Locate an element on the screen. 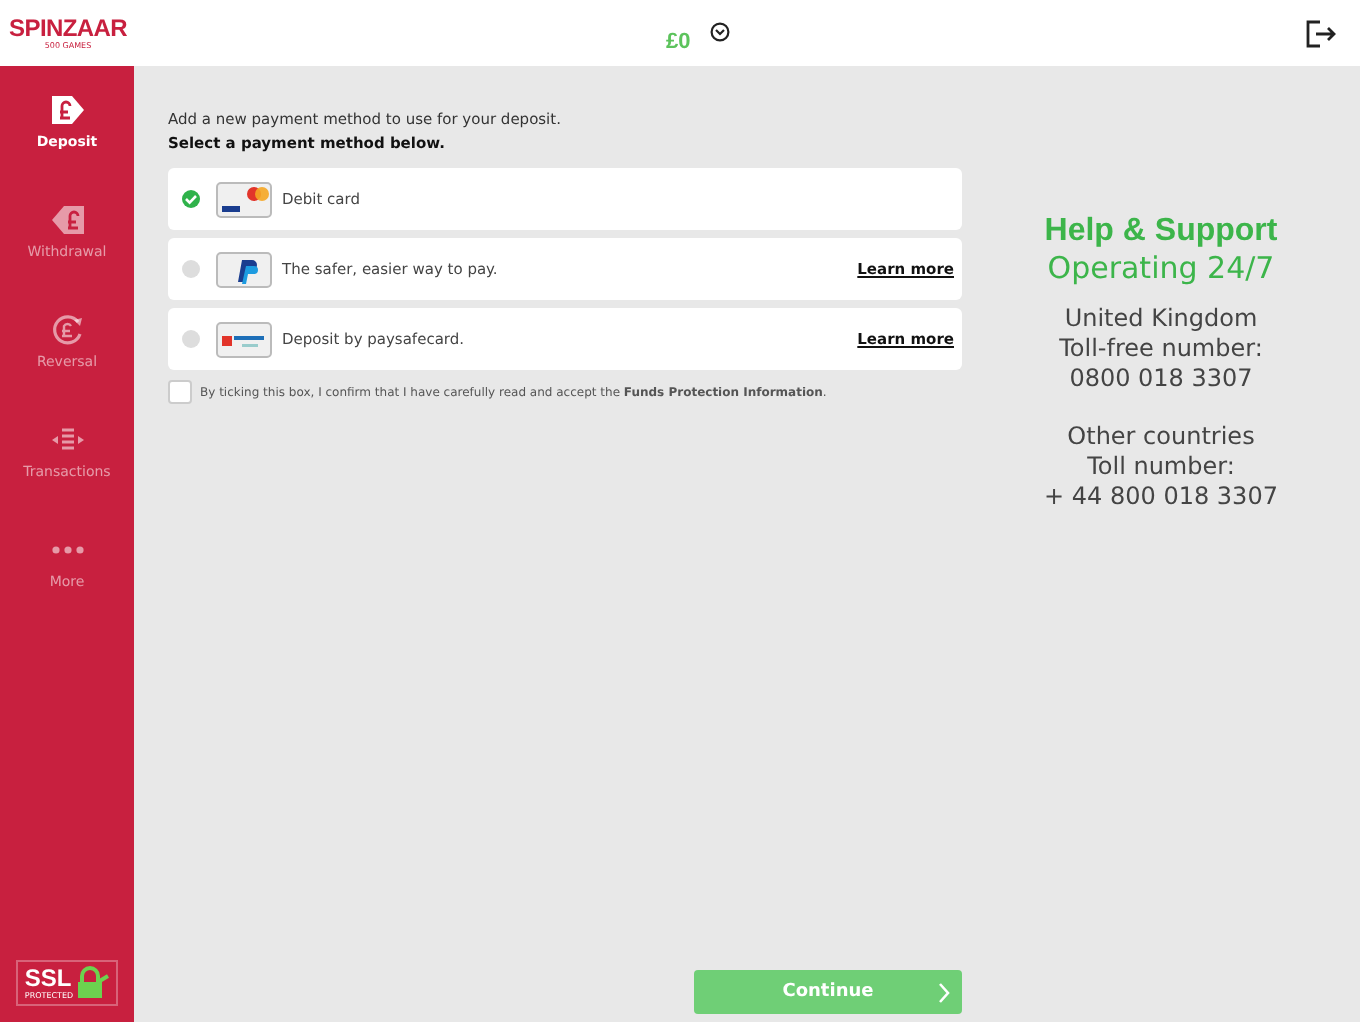 The width and height of the screenshot is (1360, 1022). card-logo-icon is located at coordinates (244, 199).